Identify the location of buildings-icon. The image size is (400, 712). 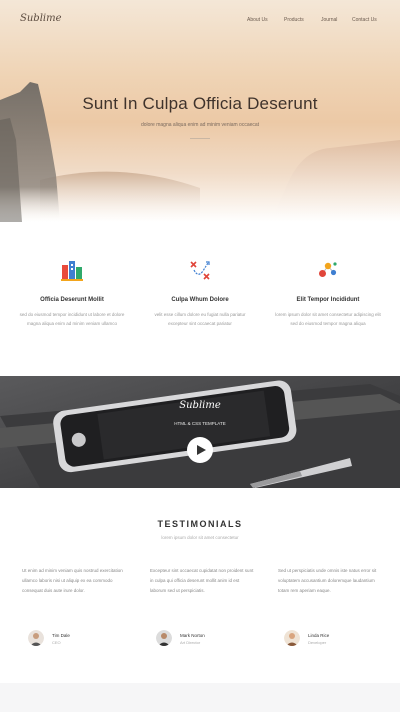
(72, 271).